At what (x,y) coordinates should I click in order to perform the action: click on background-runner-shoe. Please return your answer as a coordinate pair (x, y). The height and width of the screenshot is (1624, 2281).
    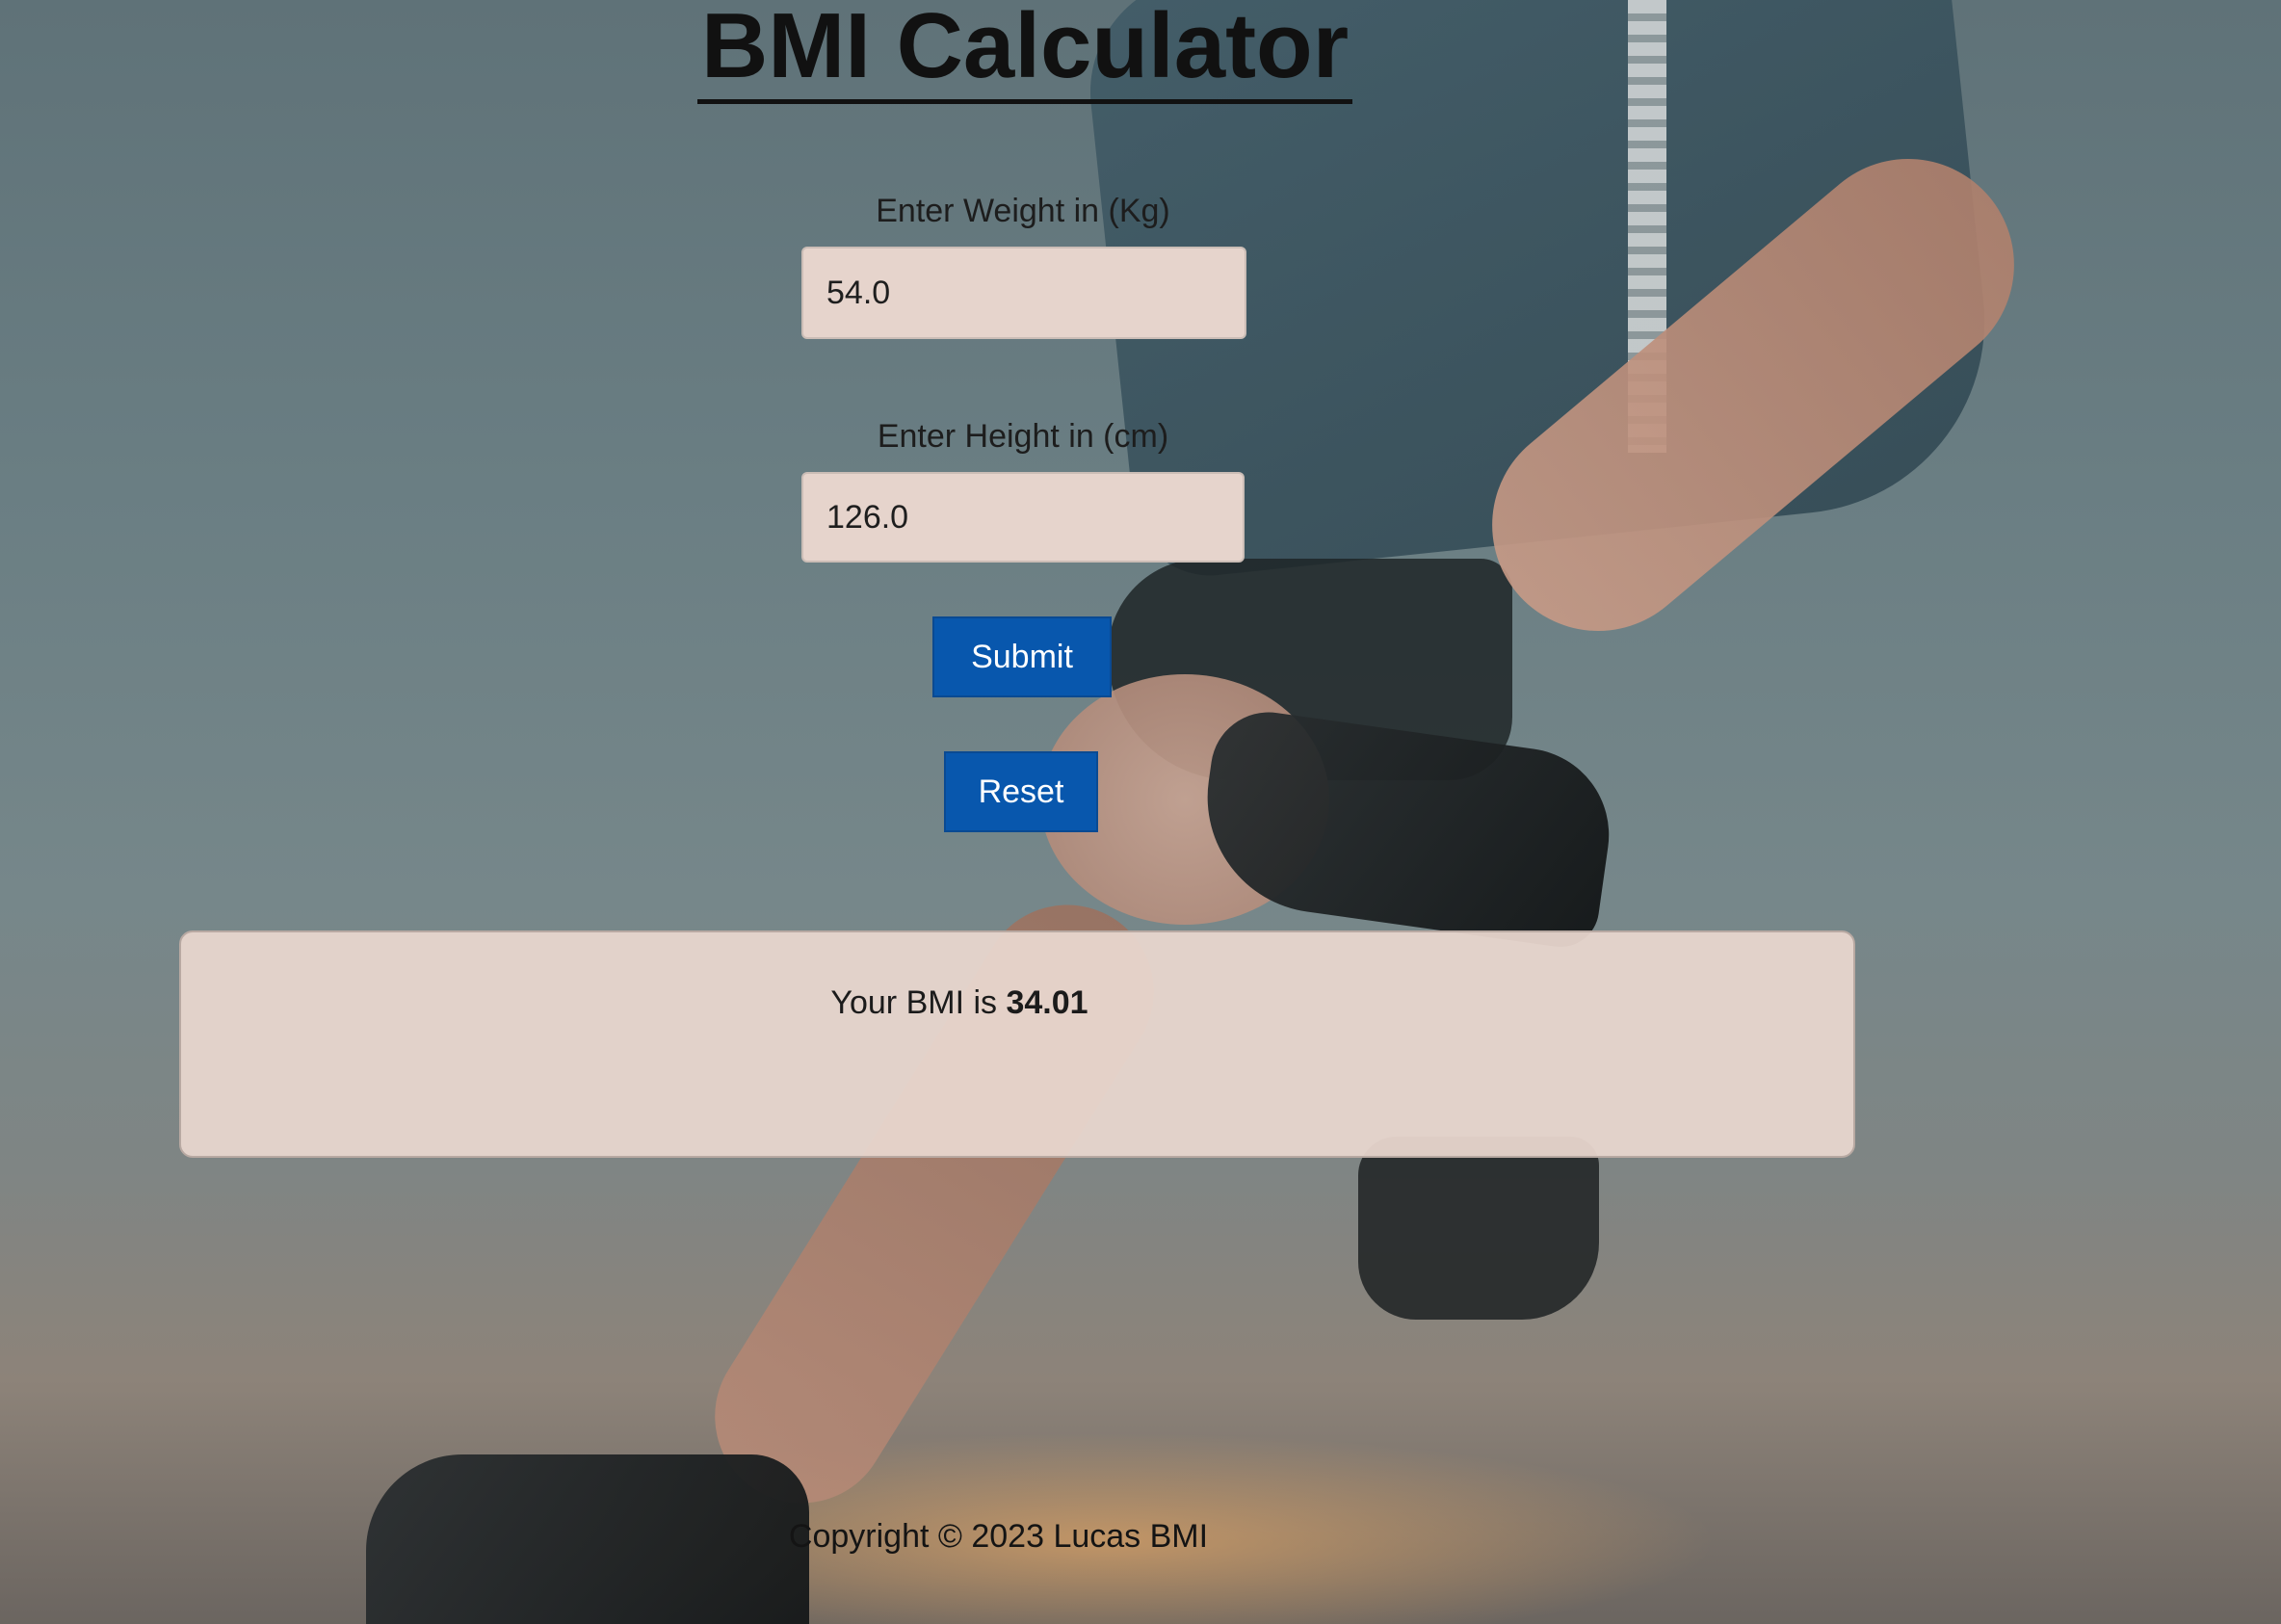
    Looking at the image, I should click on (1406, 828).